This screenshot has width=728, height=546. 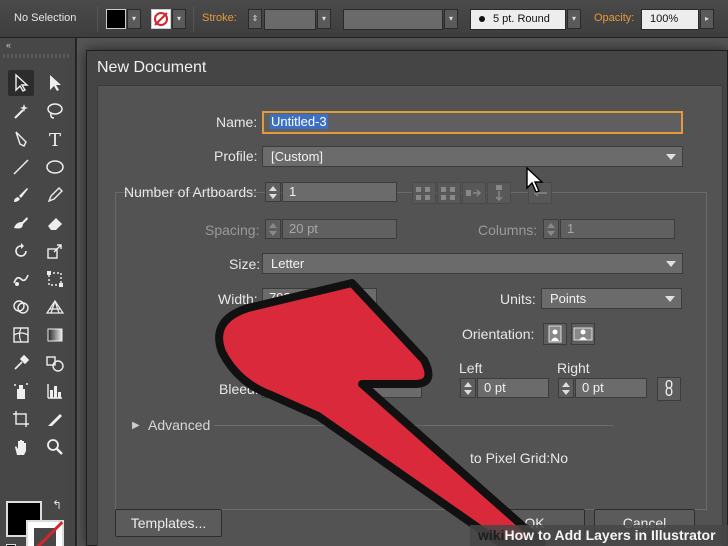 I want to click on columns-label: Columns:, so click(x=508, y=230).